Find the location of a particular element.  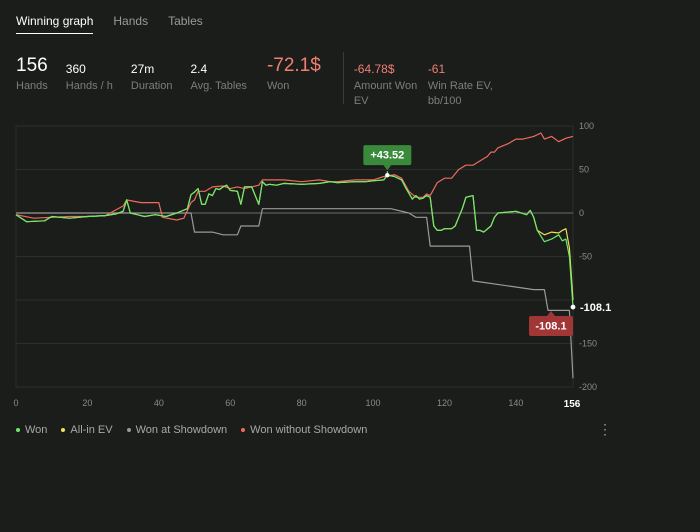

stat-hands-label: Hands is located at coordinates (32, 86).